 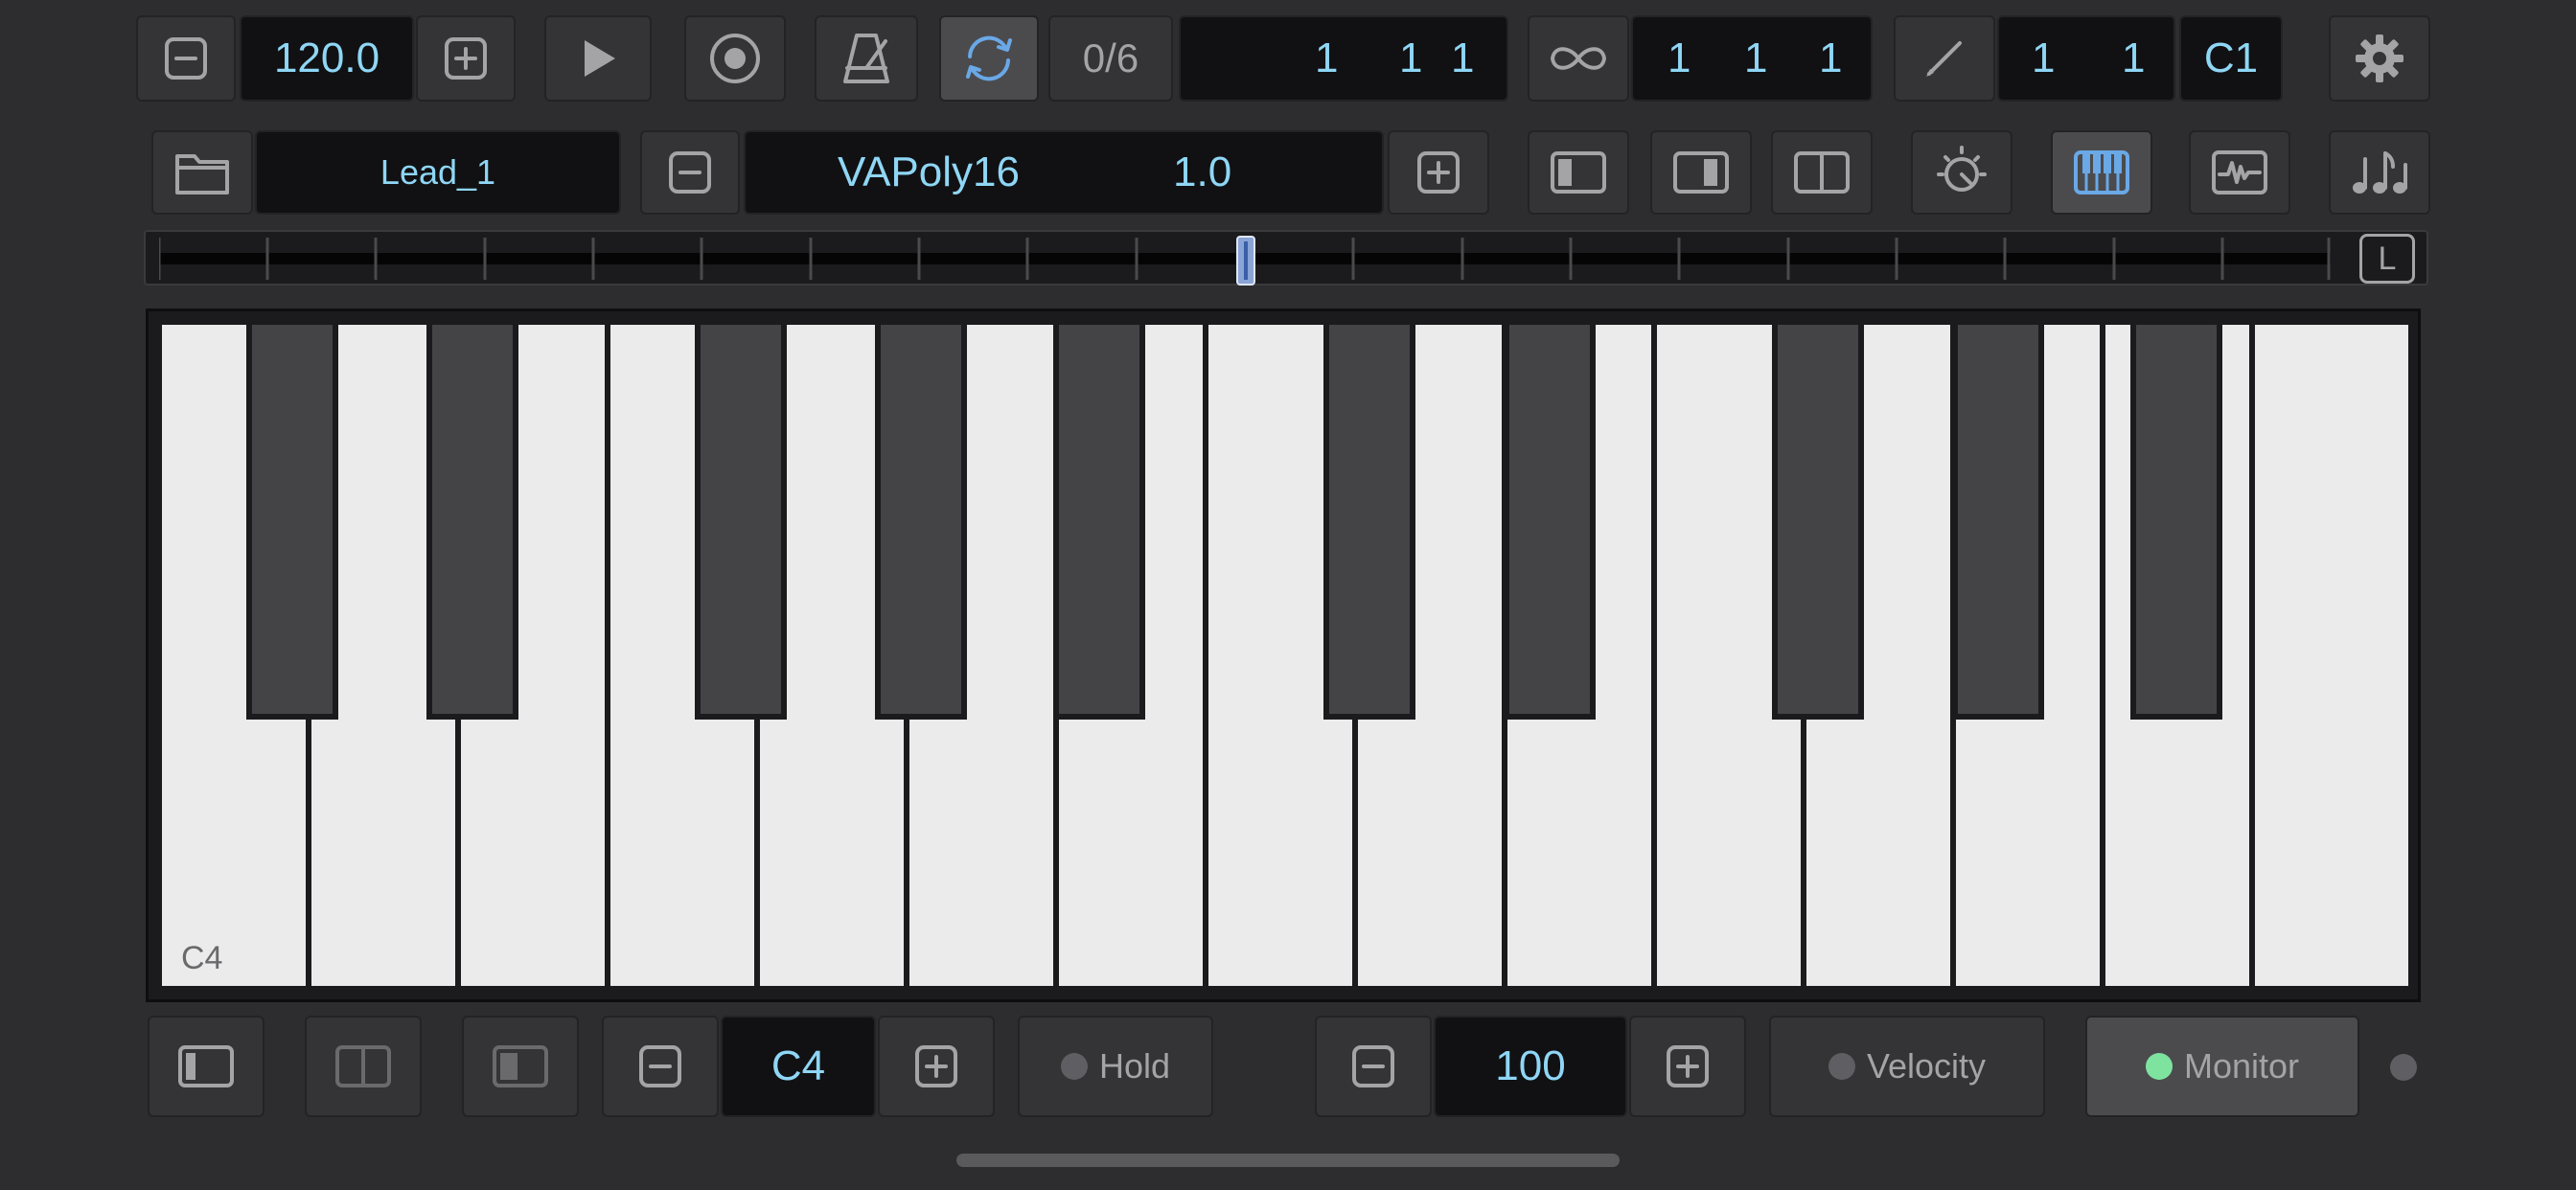 I want to click on loop-count-value: 0/6, so click(x=1110, y=58).